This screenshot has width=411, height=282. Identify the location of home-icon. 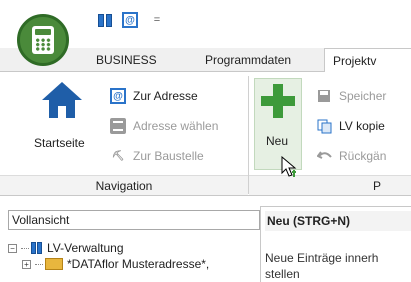
(62, 100).